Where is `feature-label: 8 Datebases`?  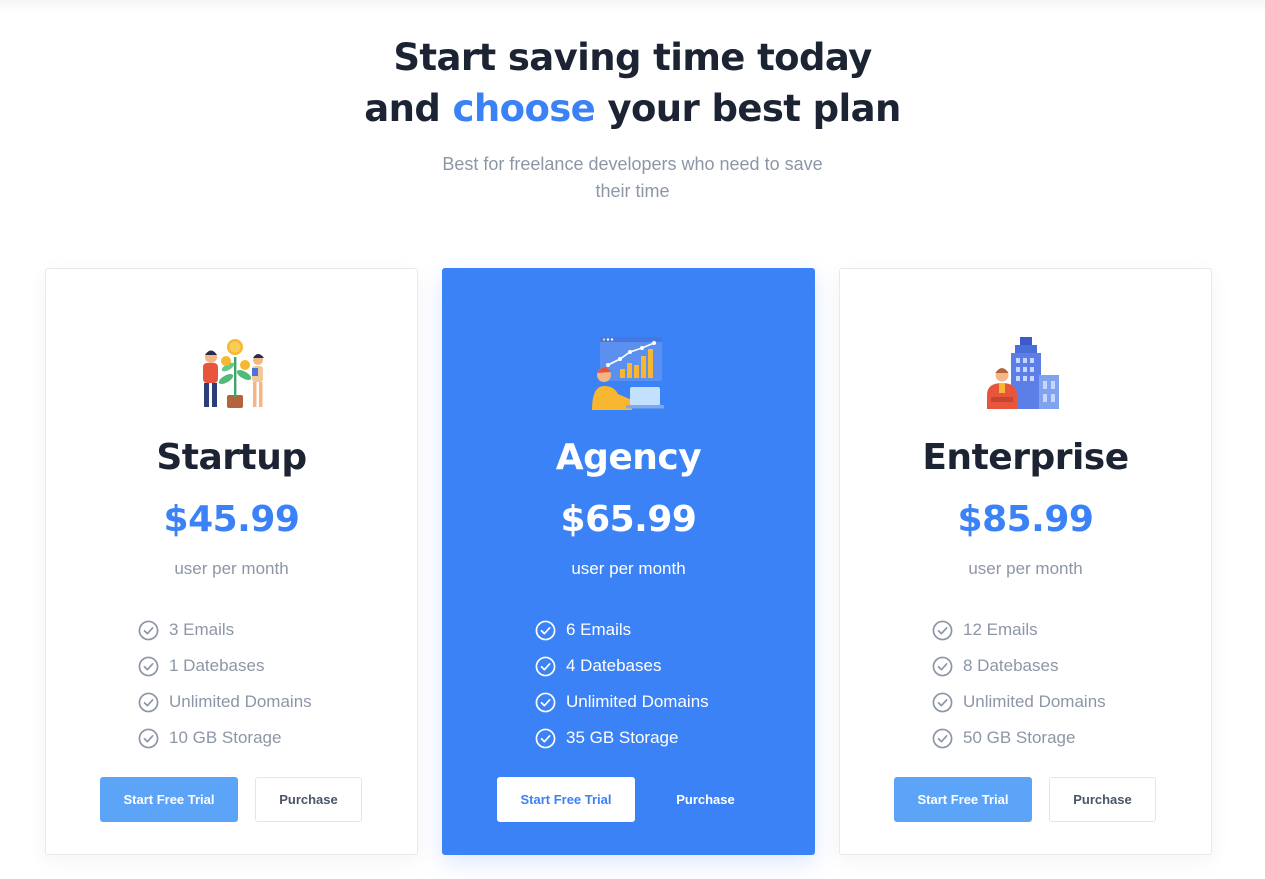
feature-label: 8 Datebases is located at coordinates (1011, 665).